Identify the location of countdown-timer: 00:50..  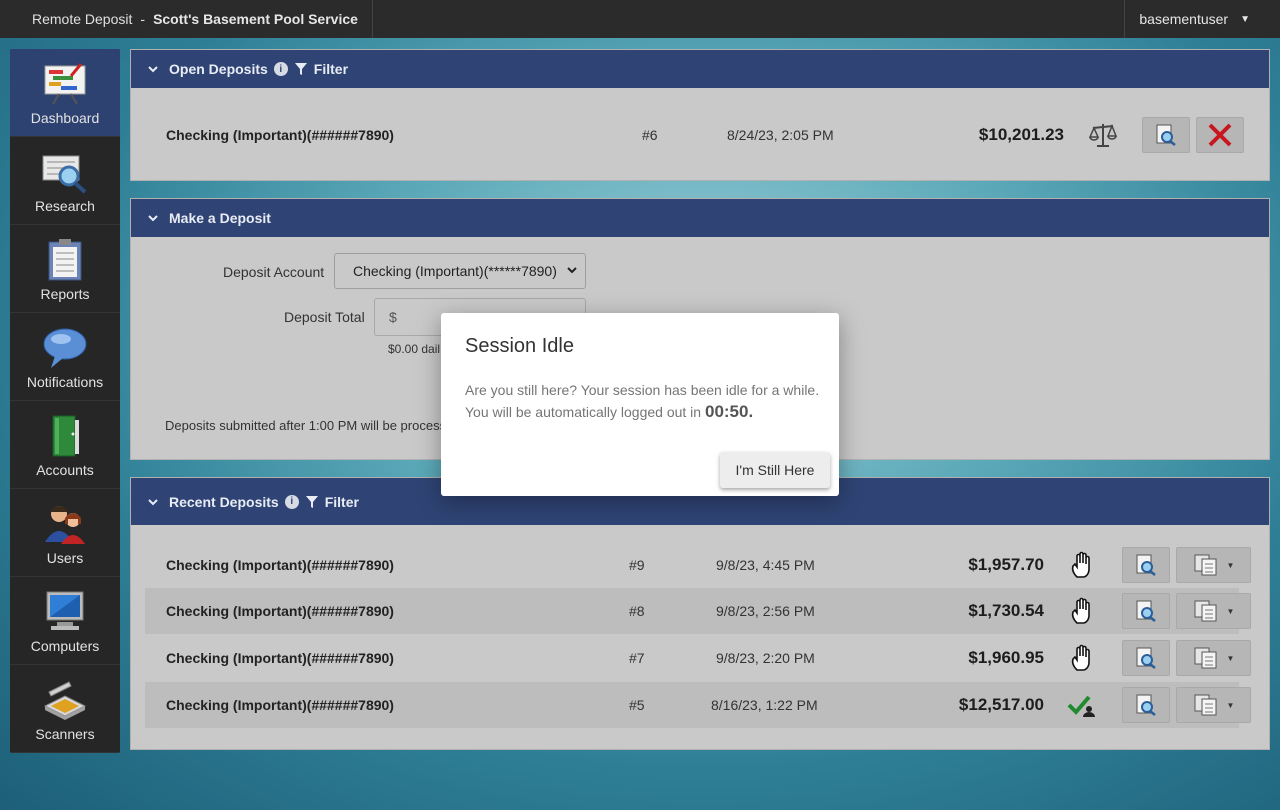
(729, 411).